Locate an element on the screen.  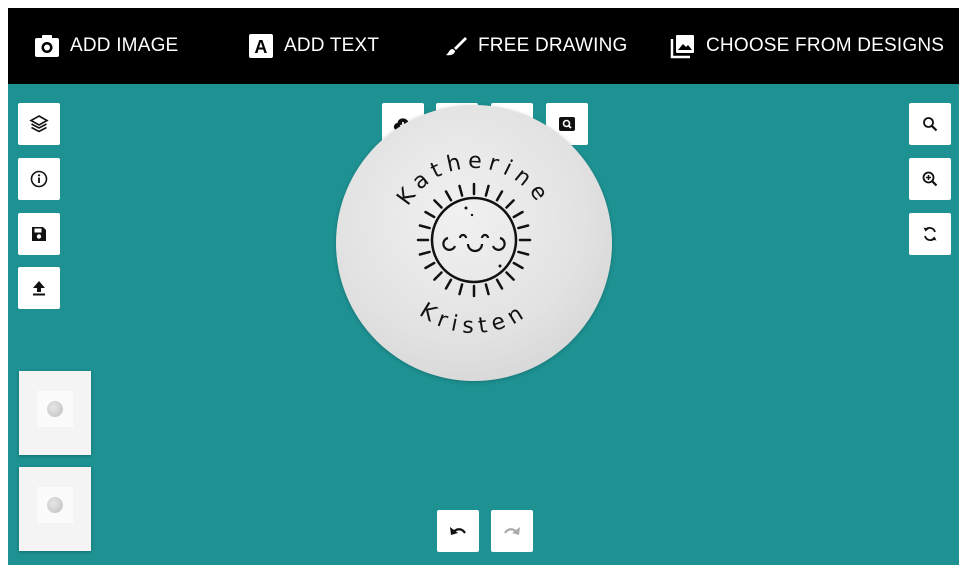
redo-icon is located at coordinates (512, 531).